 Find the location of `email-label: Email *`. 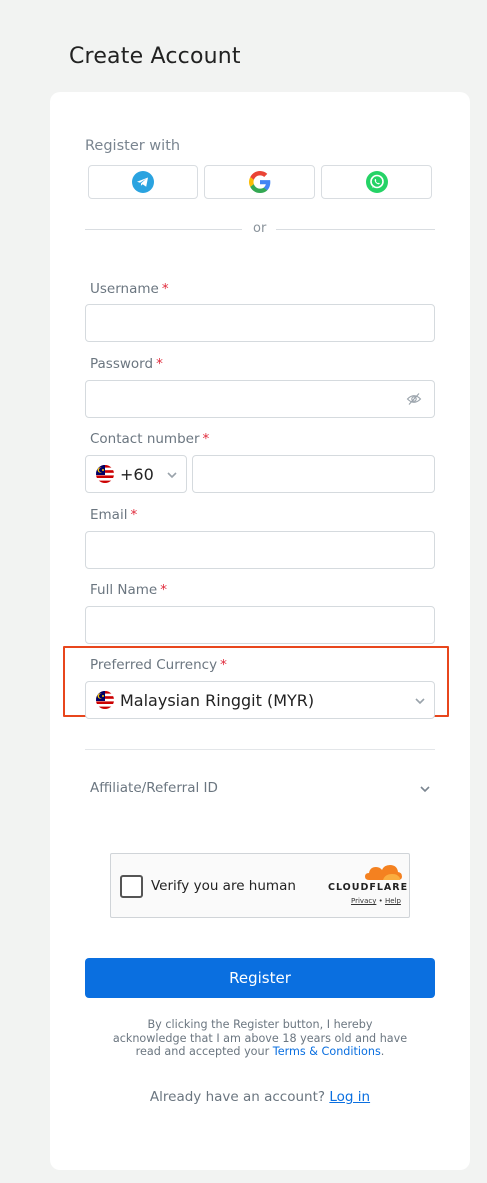

email-label: Email * is located at coordinates (113, 515).